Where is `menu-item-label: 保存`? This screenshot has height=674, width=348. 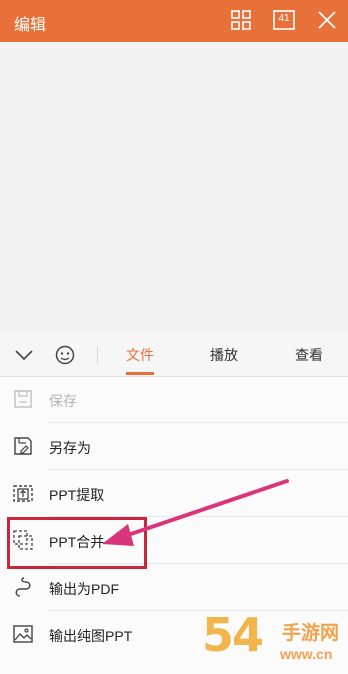 menu-item-label: 保存 is located at coordinates (63, 401).